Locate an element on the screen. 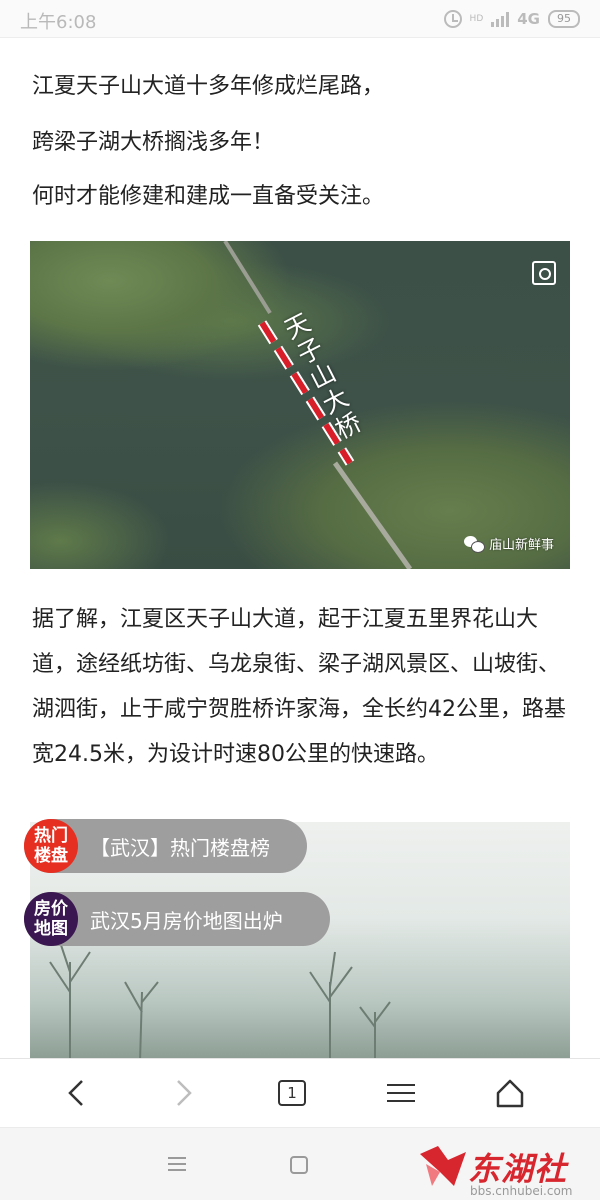 The image size is (600, 1200). forward-icon is located at coordinates (184, 1093).